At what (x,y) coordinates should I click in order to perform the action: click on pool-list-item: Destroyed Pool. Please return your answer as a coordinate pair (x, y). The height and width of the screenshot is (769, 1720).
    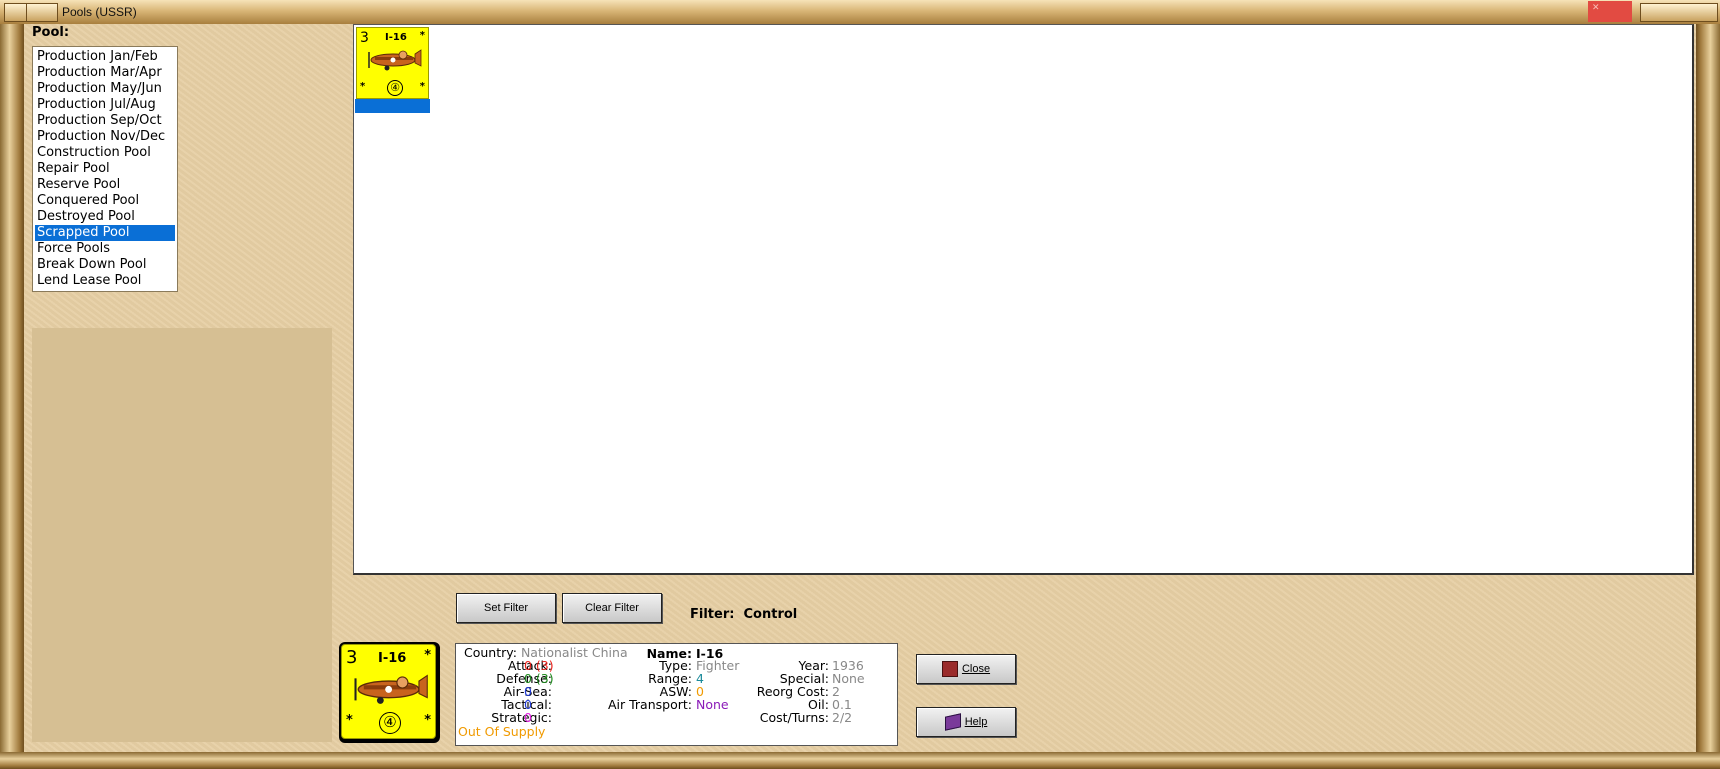
    Looking at the image, I should click on (105, 217).